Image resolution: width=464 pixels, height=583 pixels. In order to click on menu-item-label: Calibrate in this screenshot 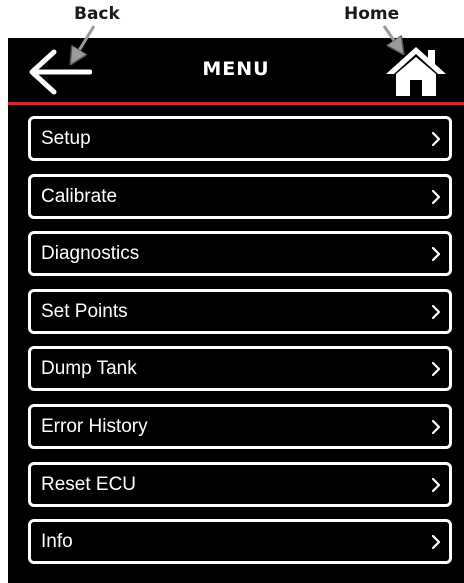, I will do `click(79, 196)`.